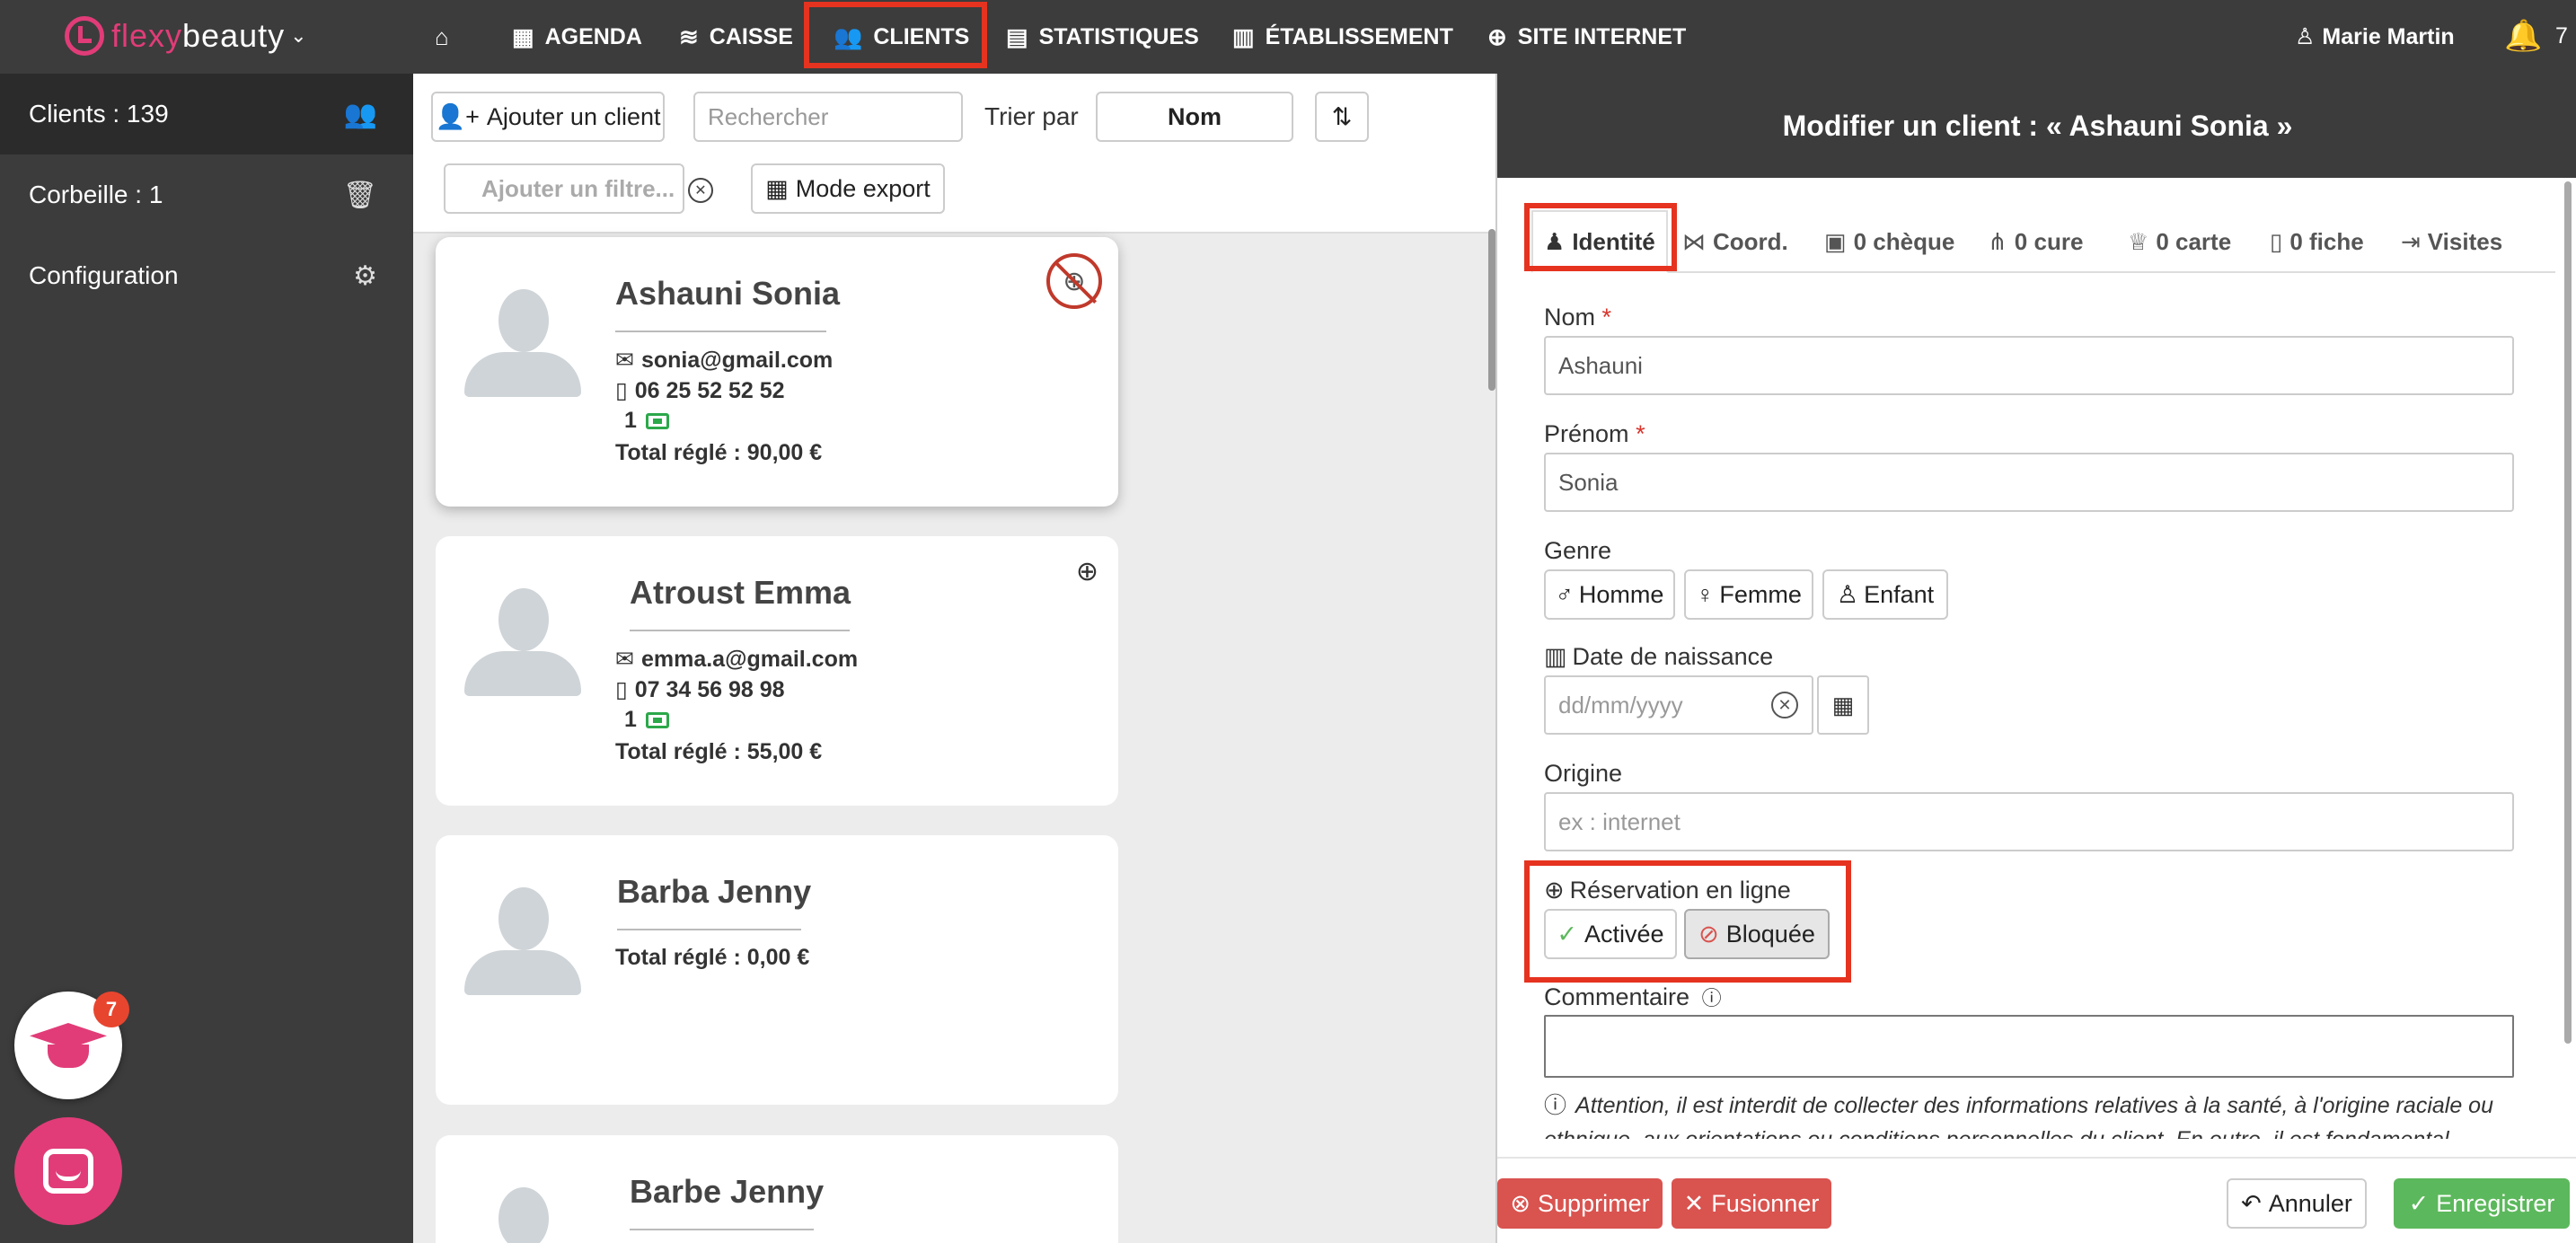  Describe the element at coordinates (1102, 37) in the screenshot. I see `nav-statistiques: ▤ STATISTIQUES` at that location.